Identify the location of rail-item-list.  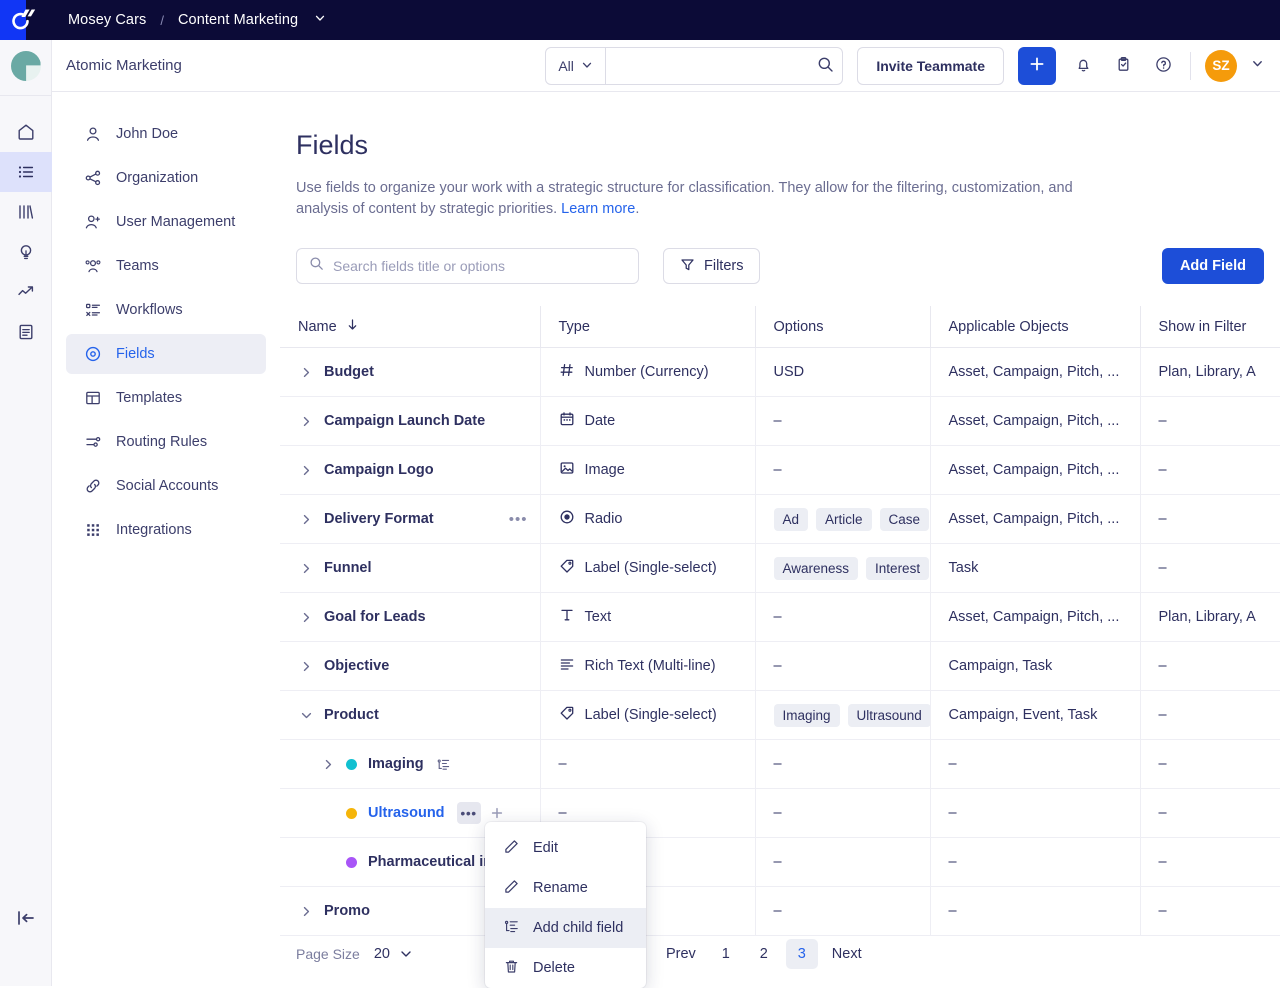
(26, 172).